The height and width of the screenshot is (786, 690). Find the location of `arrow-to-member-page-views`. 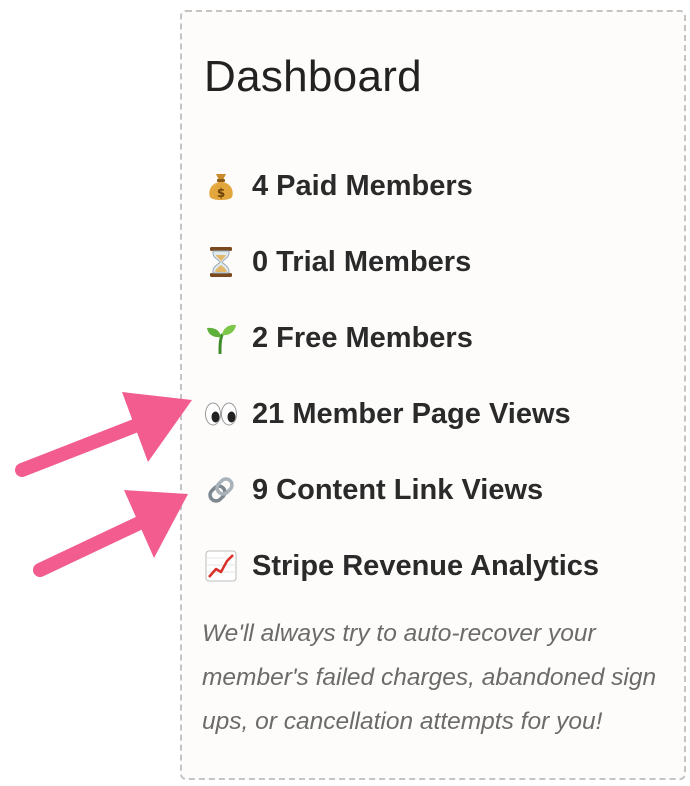

arrow-to-member-page-views is located at coordinates (103, 434).